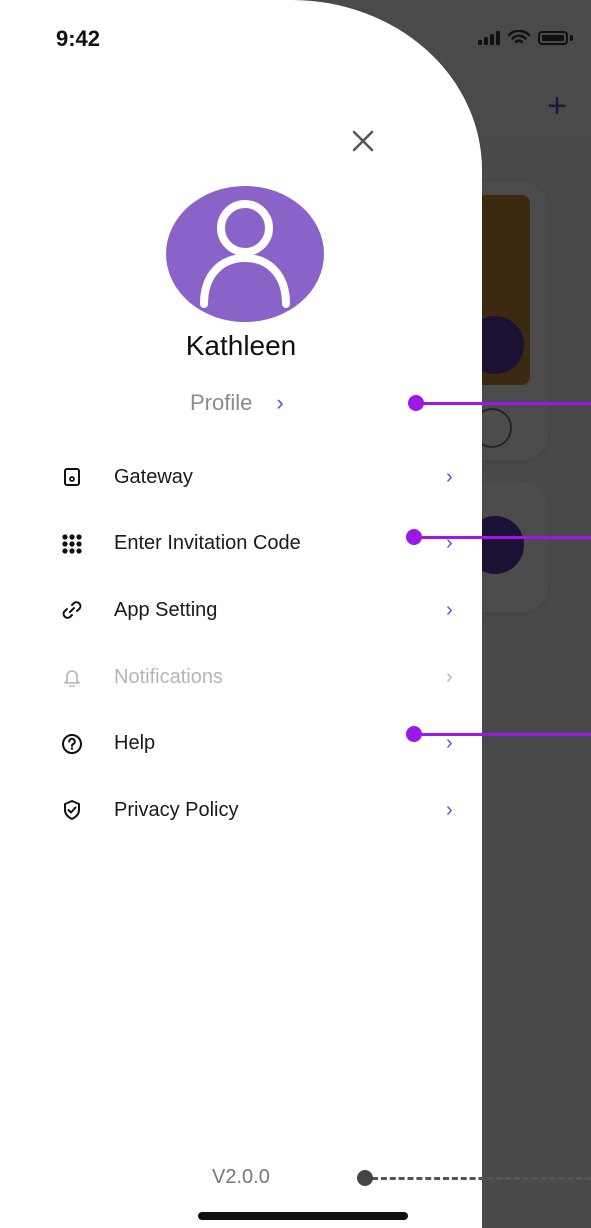 This screenshot has width=591, height=1228. I want to click on close-icon, so click(363, 141).